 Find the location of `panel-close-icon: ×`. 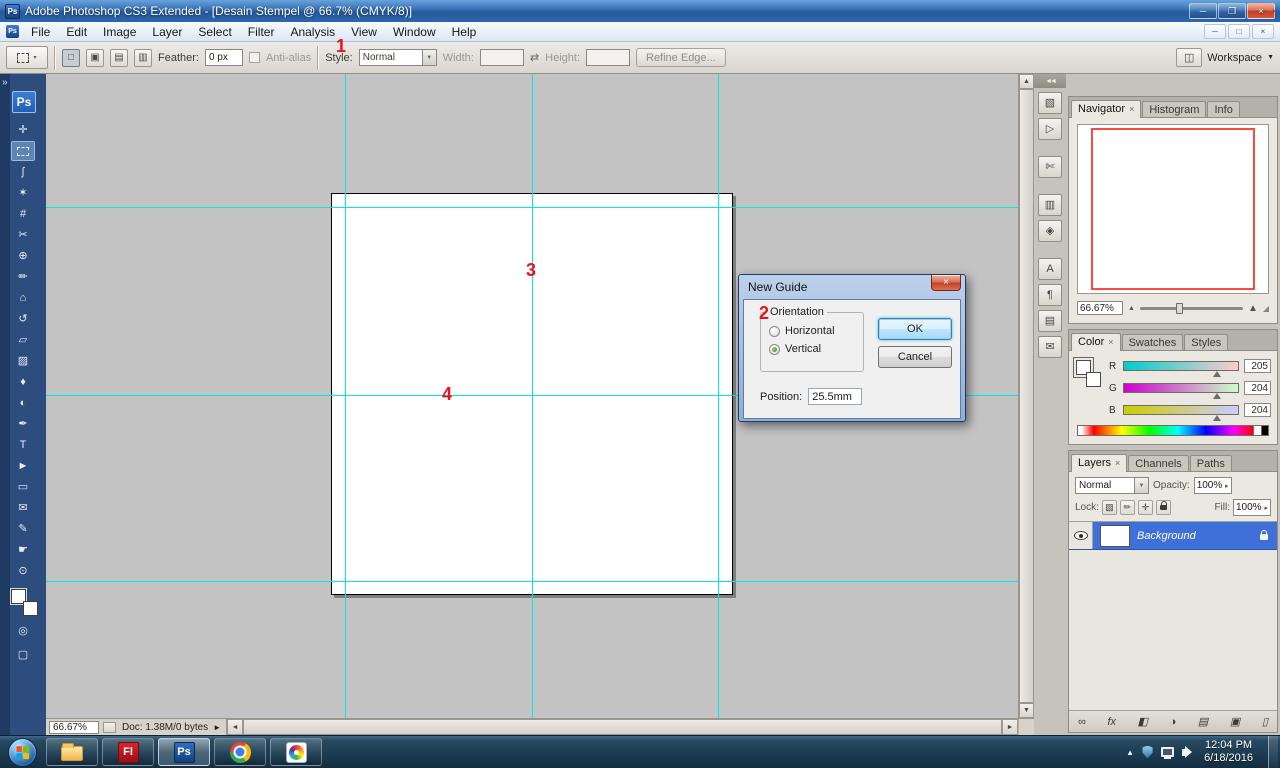

panel-close-icon: × is located at coordinates (1274, 11).